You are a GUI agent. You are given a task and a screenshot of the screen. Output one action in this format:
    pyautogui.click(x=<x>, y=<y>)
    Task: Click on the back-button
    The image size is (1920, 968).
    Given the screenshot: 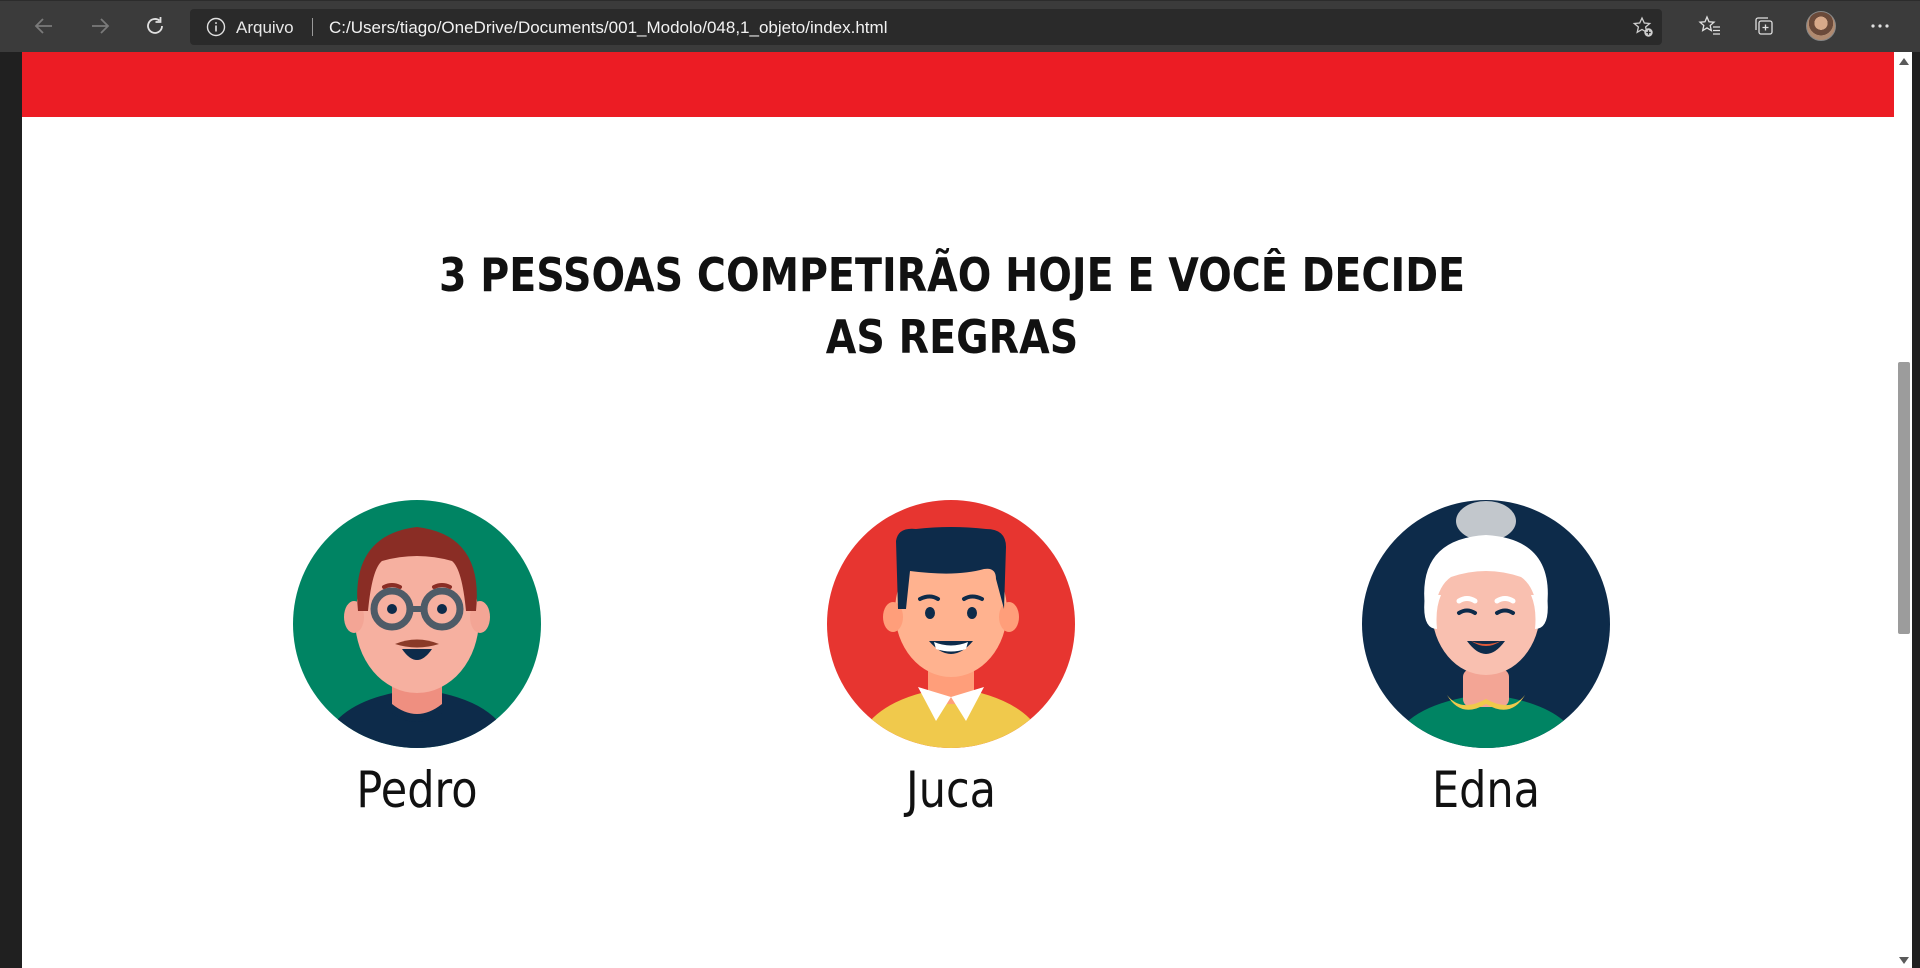 What is the action you would take?
    pyautogui.click(x=44, y=26)
    